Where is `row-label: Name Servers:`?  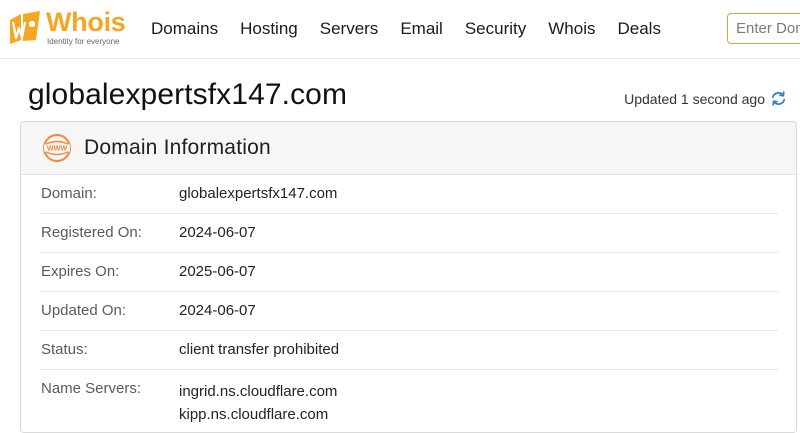 row-label: Name Servers: is located at coordinates (91, 388).